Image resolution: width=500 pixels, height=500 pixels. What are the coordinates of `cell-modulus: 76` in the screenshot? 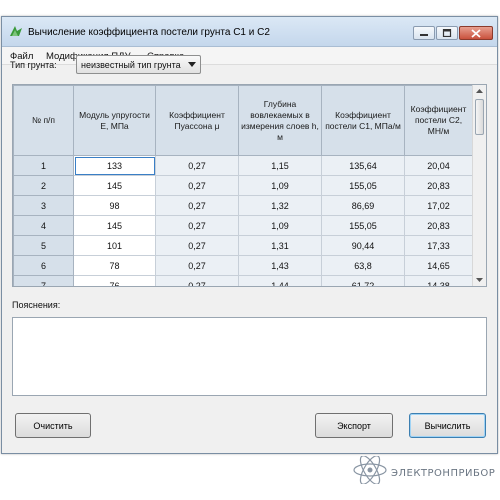 It's located at (114, 280).